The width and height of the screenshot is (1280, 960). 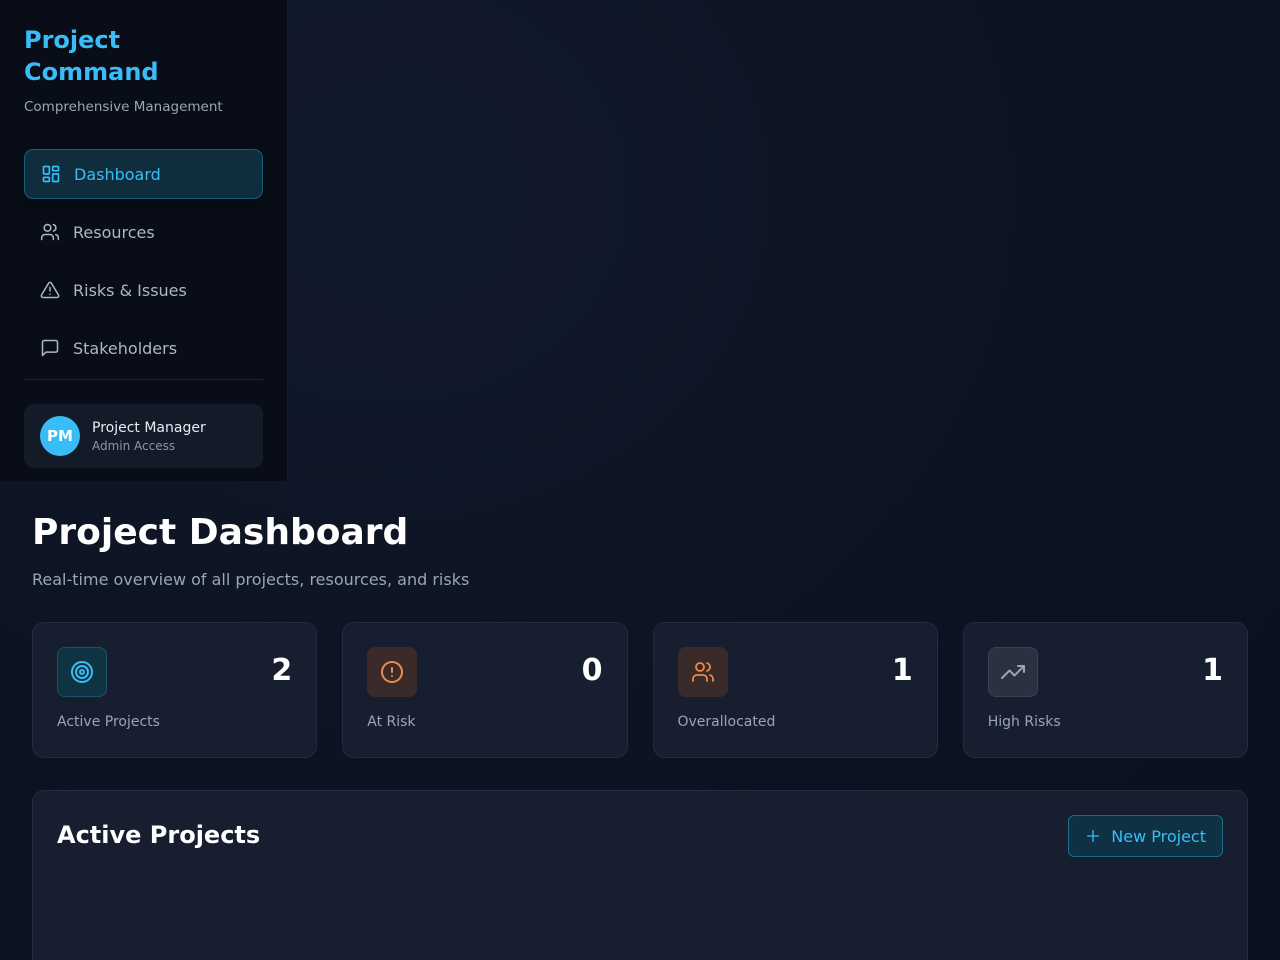 What do you see at coordinates (1158, 836) in the screenshot?
I see `new-project-label: New Project` at bounding box center [1158, 836].